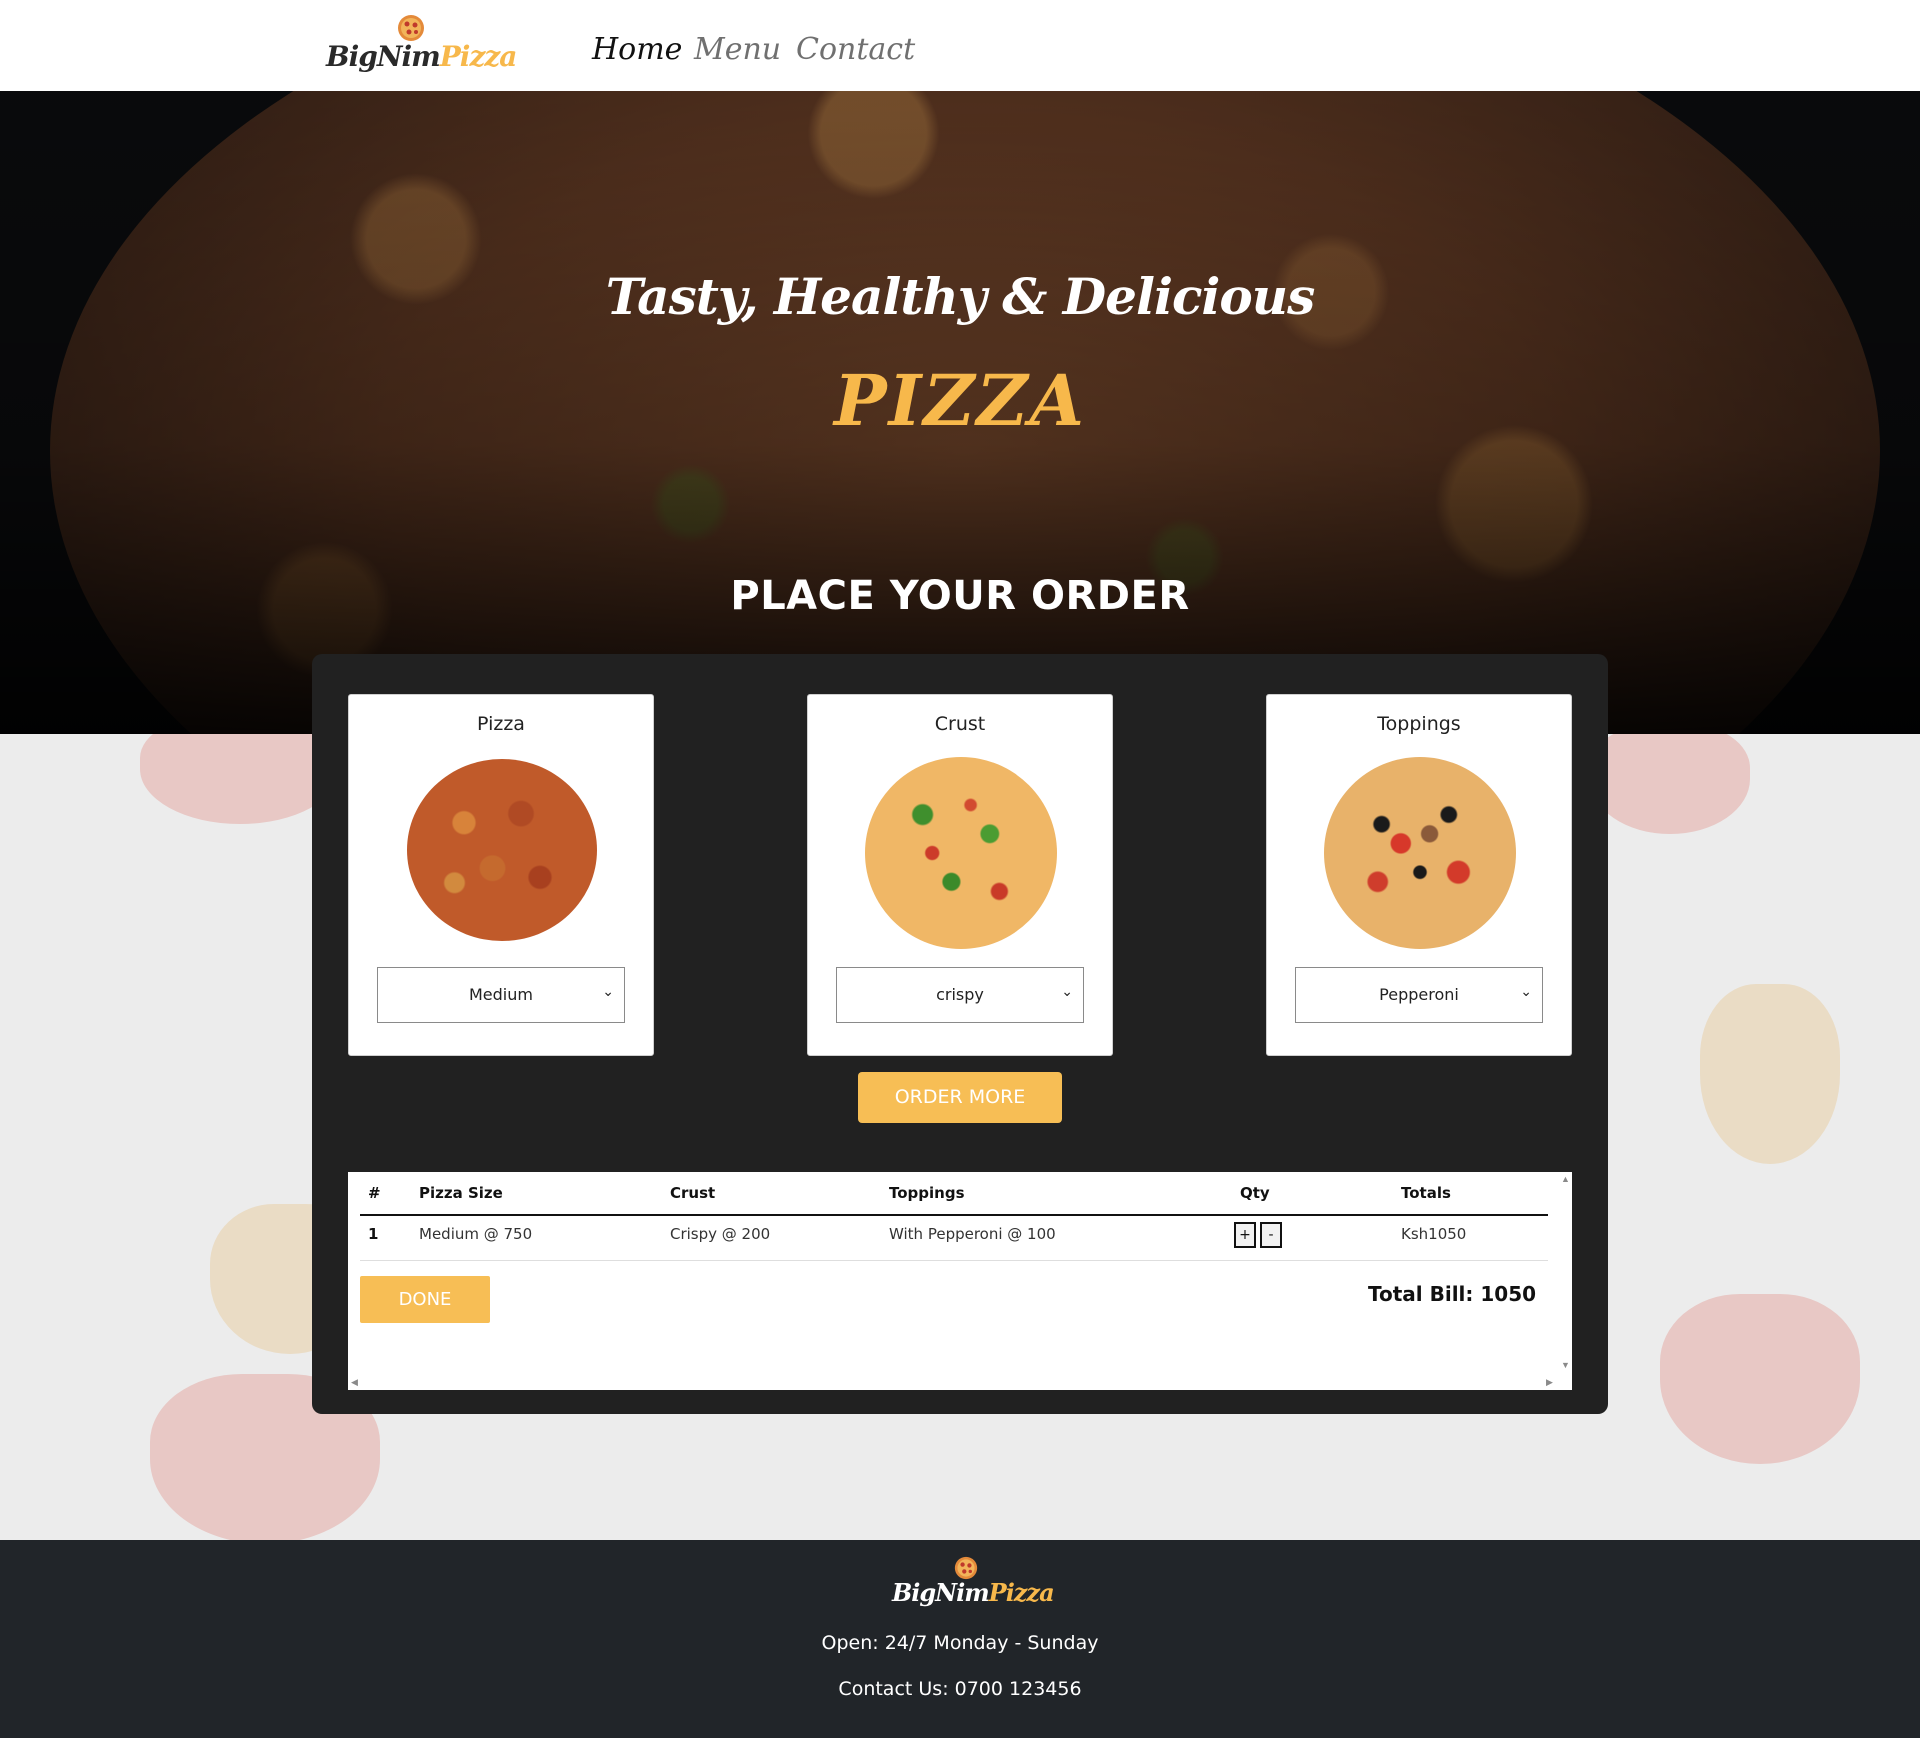 This screenshot has width=1920, height=1738. What do you see at coordinates (1420, 853) in the screenshot?
I see `toppings-image` at bounding box center [1420, 853].